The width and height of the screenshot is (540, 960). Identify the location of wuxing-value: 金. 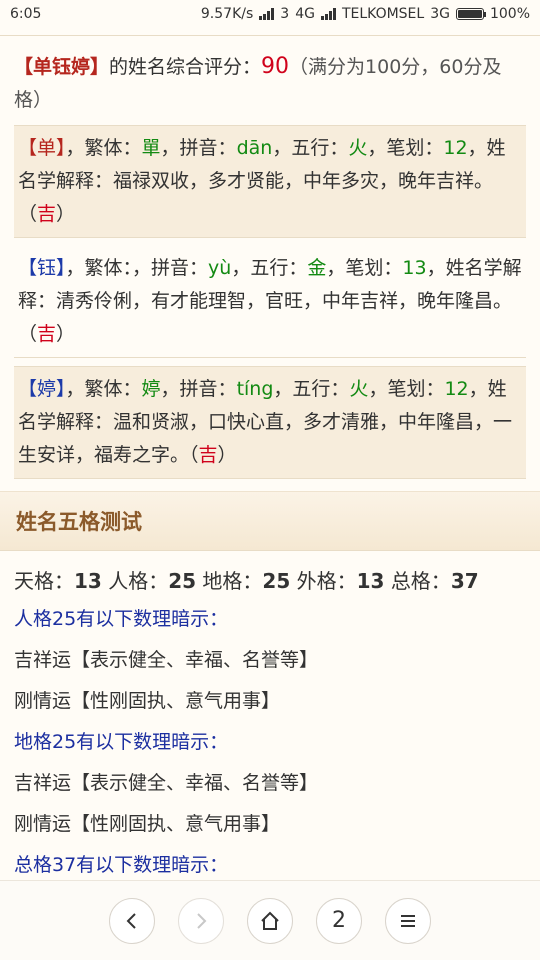
(317, 268).